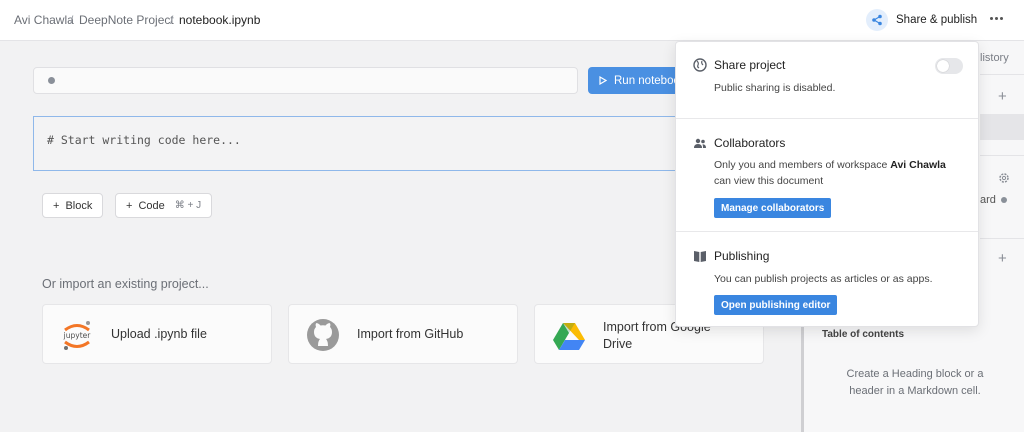 Image resolution: width=1024 pixels, height=432 pixels. Describe the element at coordinates (569, 336) in the screenshot. I see `google-drive-icon` at that location.